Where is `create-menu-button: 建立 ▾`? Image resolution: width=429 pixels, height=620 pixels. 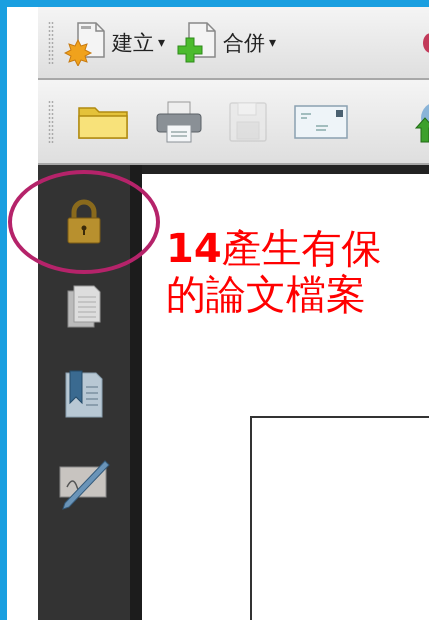 create-menu-button: 建立 ▾ is located at coordinates (115, 43).